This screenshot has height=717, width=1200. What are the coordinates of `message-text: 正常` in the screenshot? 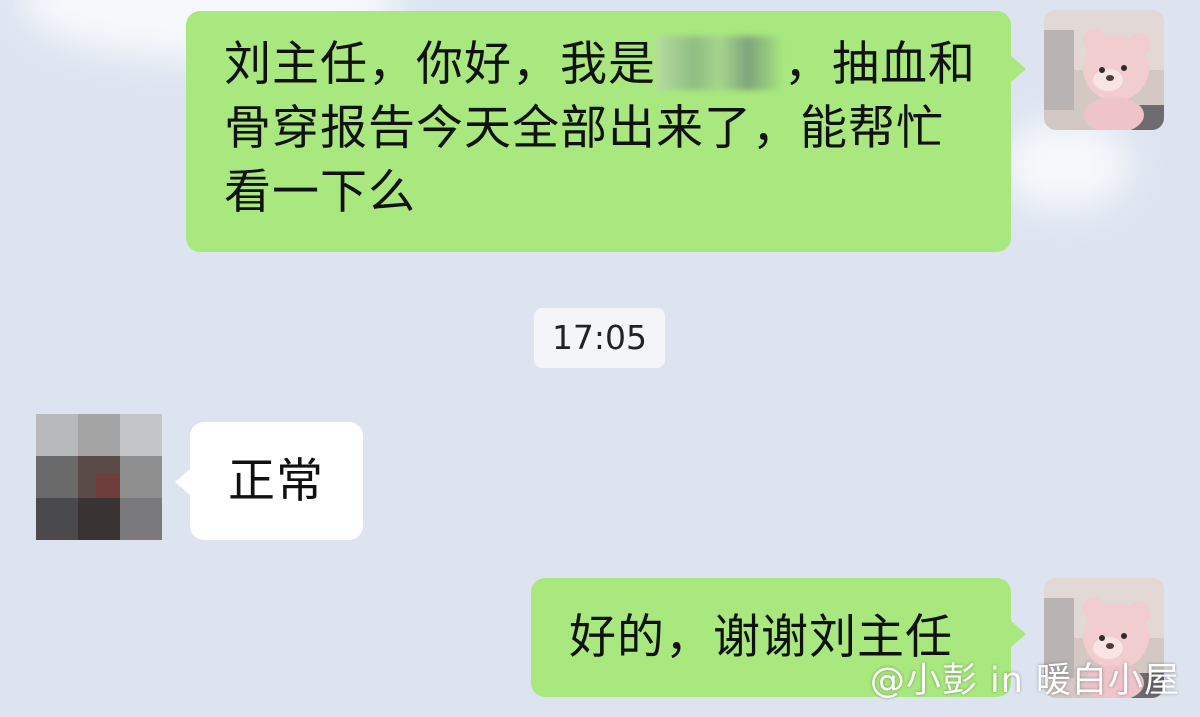 It's located at (276, 481).